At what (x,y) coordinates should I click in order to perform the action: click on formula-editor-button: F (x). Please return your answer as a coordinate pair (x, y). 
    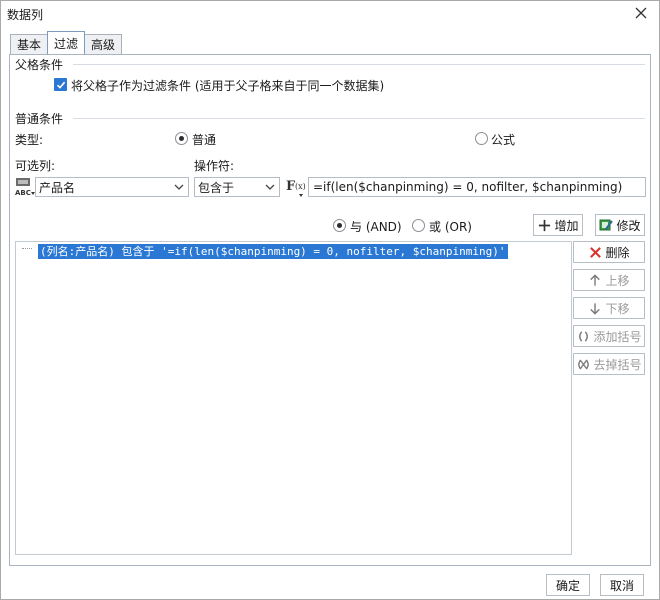
    Looking at the image, I should click on (296, 187).